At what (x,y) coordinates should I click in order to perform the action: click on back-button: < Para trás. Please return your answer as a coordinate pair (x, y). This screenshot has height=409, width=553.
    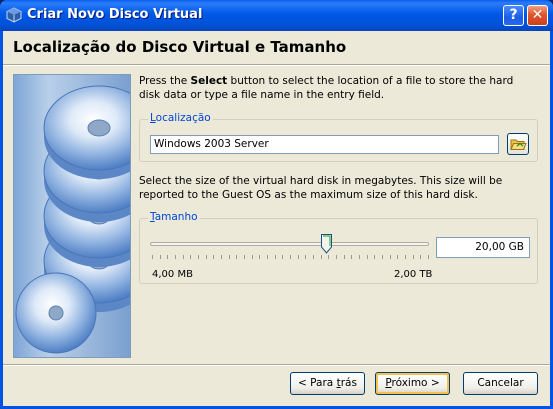
    Looking at the image, I should click on (327, 383).